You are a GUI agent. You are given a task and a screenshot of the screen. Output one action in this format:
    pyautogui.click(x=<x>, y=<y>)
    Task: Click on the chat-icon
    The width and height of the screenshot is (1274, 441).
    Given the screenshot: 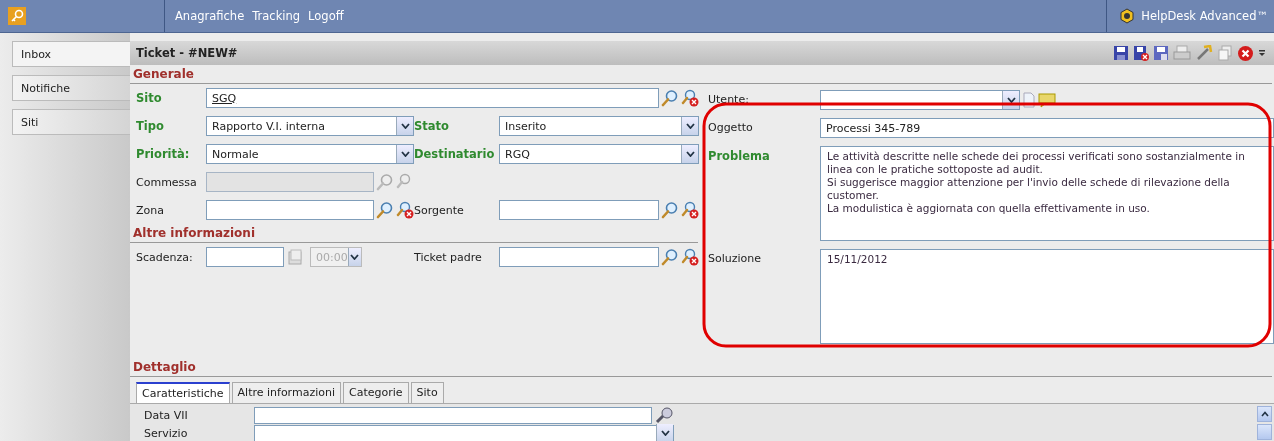 What is the action you would take?
    pyautogui.click(x=1048, y=100)
    